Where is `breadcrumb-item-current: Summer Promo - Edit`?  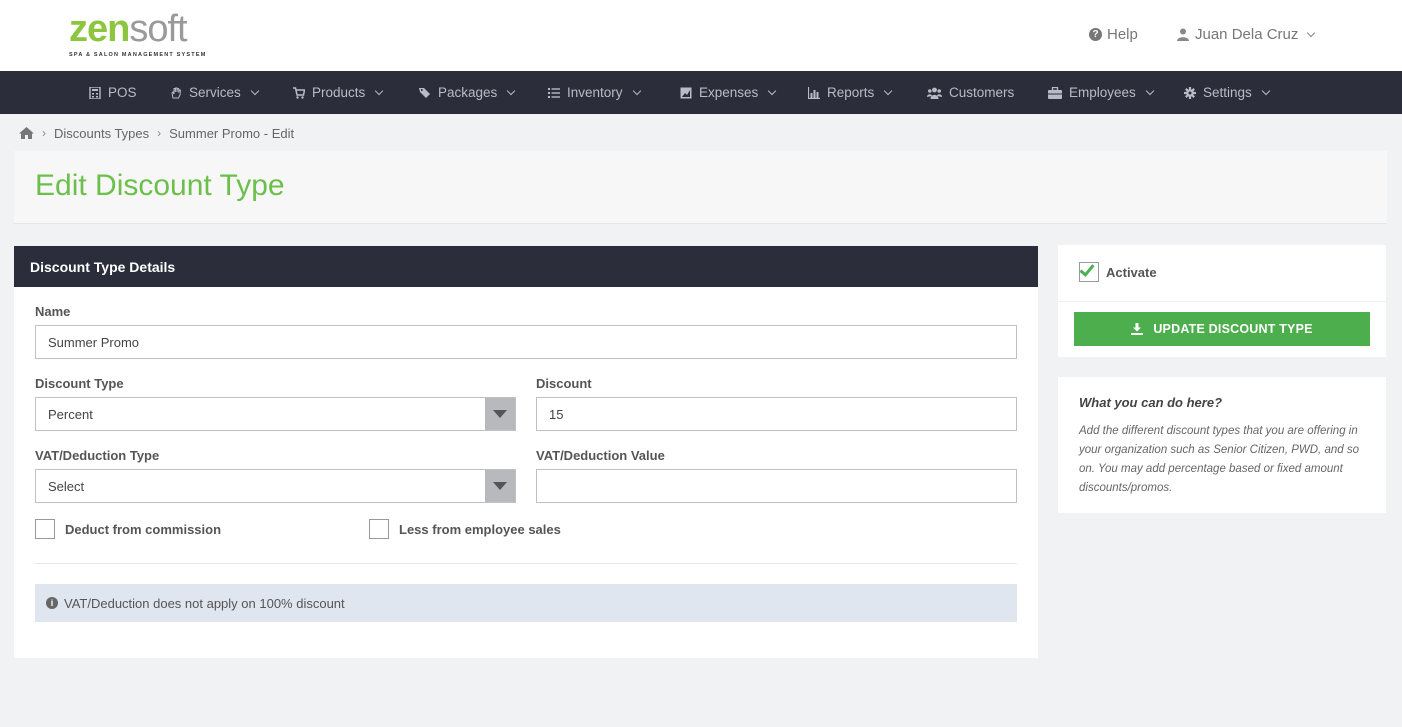
breadcrumb-item-current: Summer Promo - Edit is located at coordinates (232, 133).